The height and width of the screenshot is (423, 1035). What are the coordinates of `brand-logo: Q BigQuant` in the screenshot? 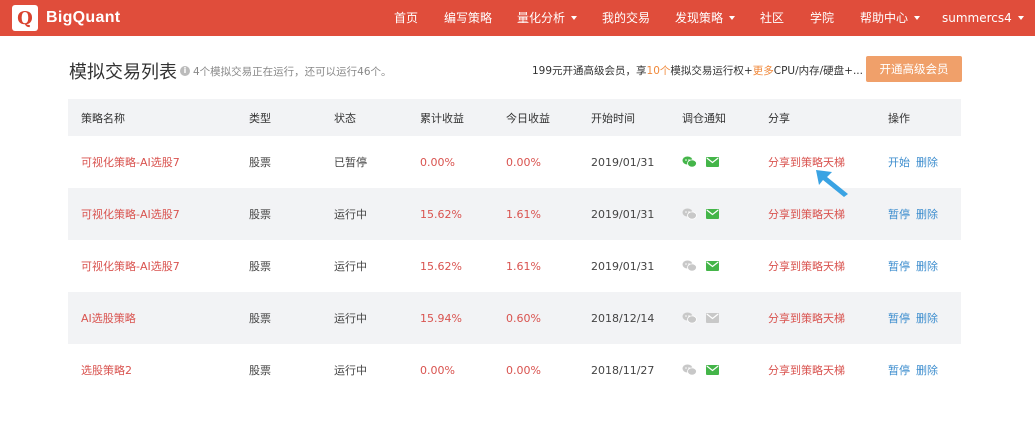 It's located at (66, 18).